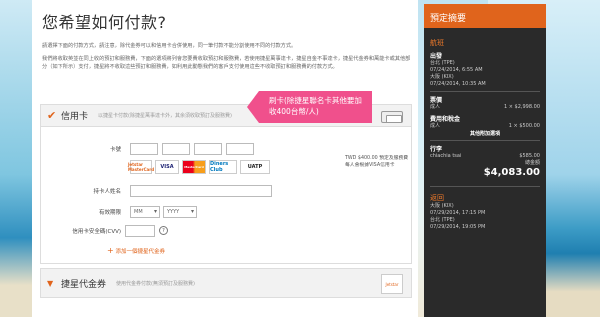  Describe the element at coordinates (392, 284) in the screenshot. I see `jetstar-logo: Jetstar` at that location.